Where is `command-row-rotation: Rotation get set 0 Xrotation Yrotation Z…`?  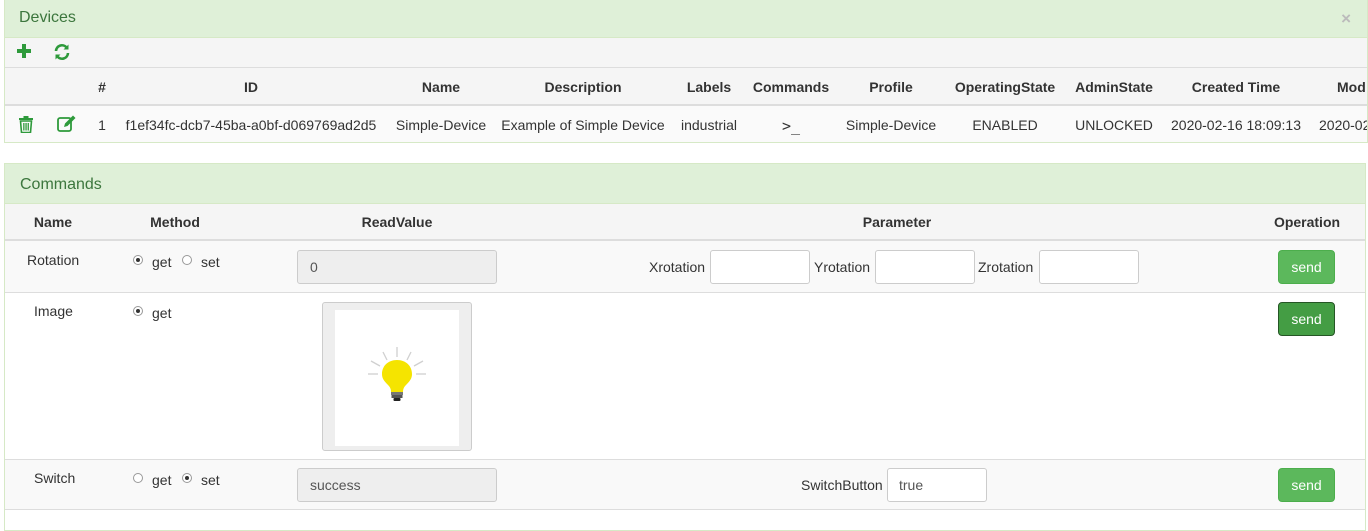
command-row-rotation: Rotation get set 0 Xrotation Yrotation Z… is located at coordinates (685, 267).